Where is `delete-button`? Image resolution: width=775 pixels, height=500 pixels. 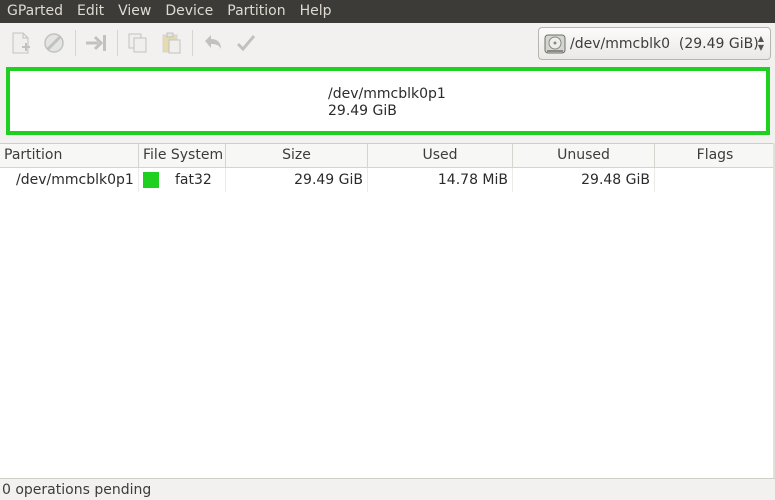
delete-button is located at coordinates (54, 43).